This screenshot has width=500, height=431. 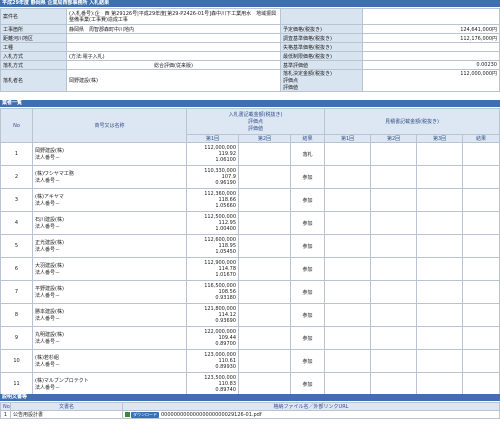 What do you see at coordinates (145, 414) in the screenshot?
I see `download-button: ダウンロード` at bounding box center [145, 414].